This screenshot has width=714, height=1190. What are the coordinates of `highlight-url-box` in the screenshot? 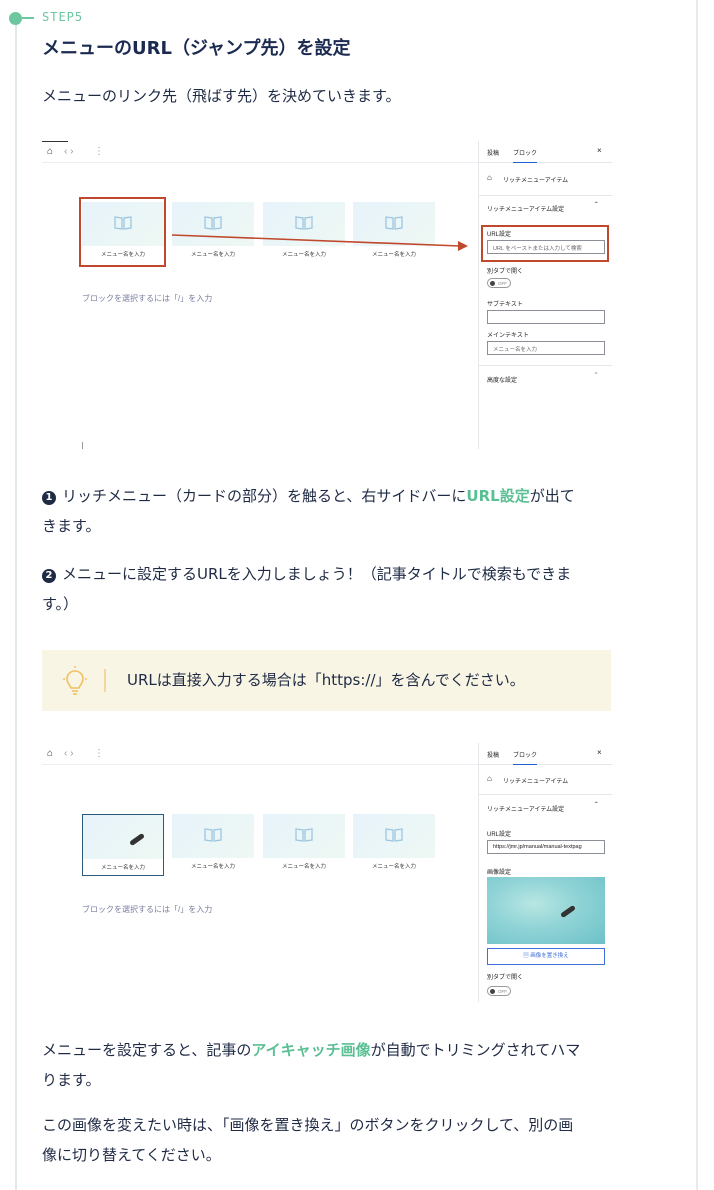 It's located at (545, 243).